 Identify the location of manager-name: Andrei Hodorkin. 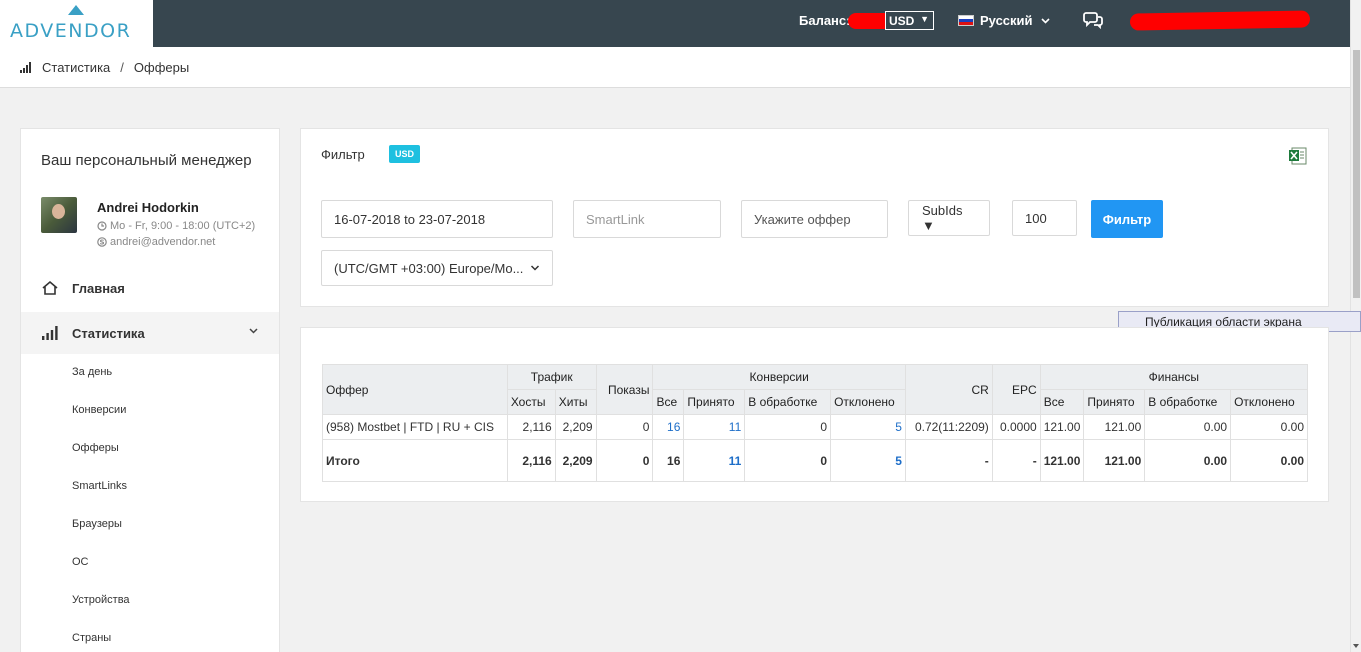
(148, 207).